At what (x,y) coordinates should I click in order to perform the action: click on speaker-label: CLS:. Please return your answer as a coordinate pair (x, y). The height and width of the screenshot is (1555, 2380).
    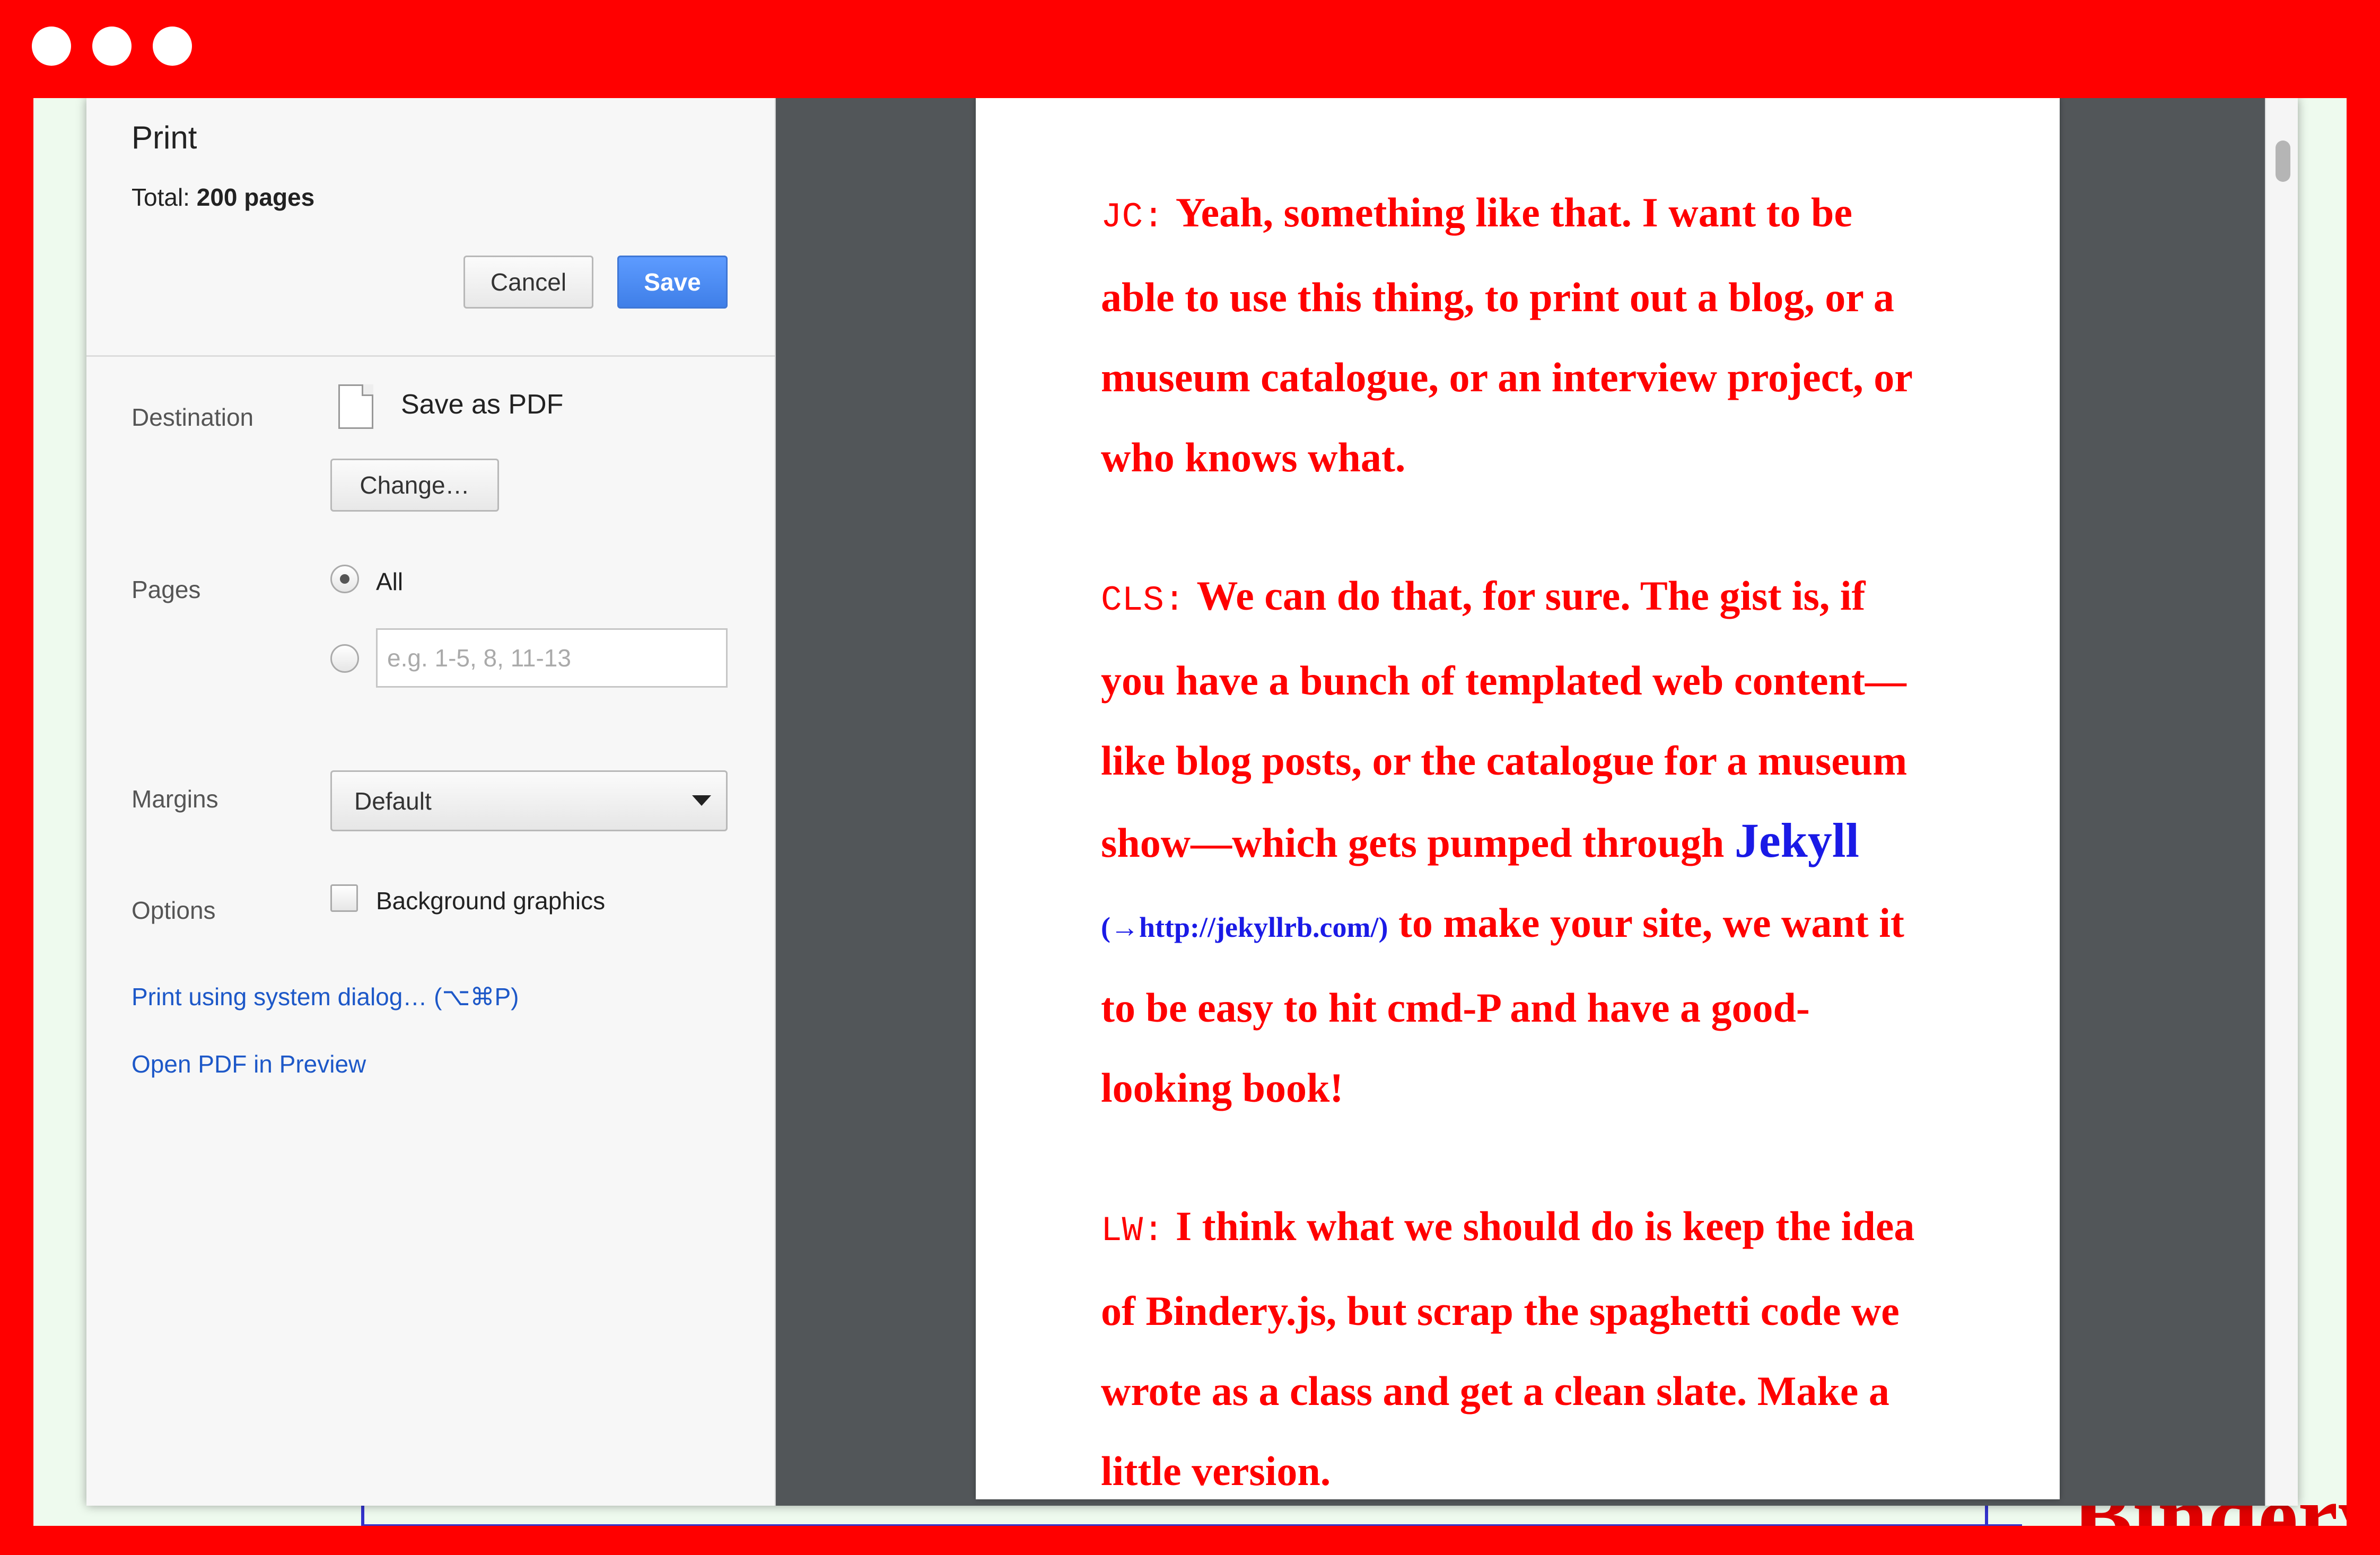
    Looking at the image, I should click on (1143, 600).